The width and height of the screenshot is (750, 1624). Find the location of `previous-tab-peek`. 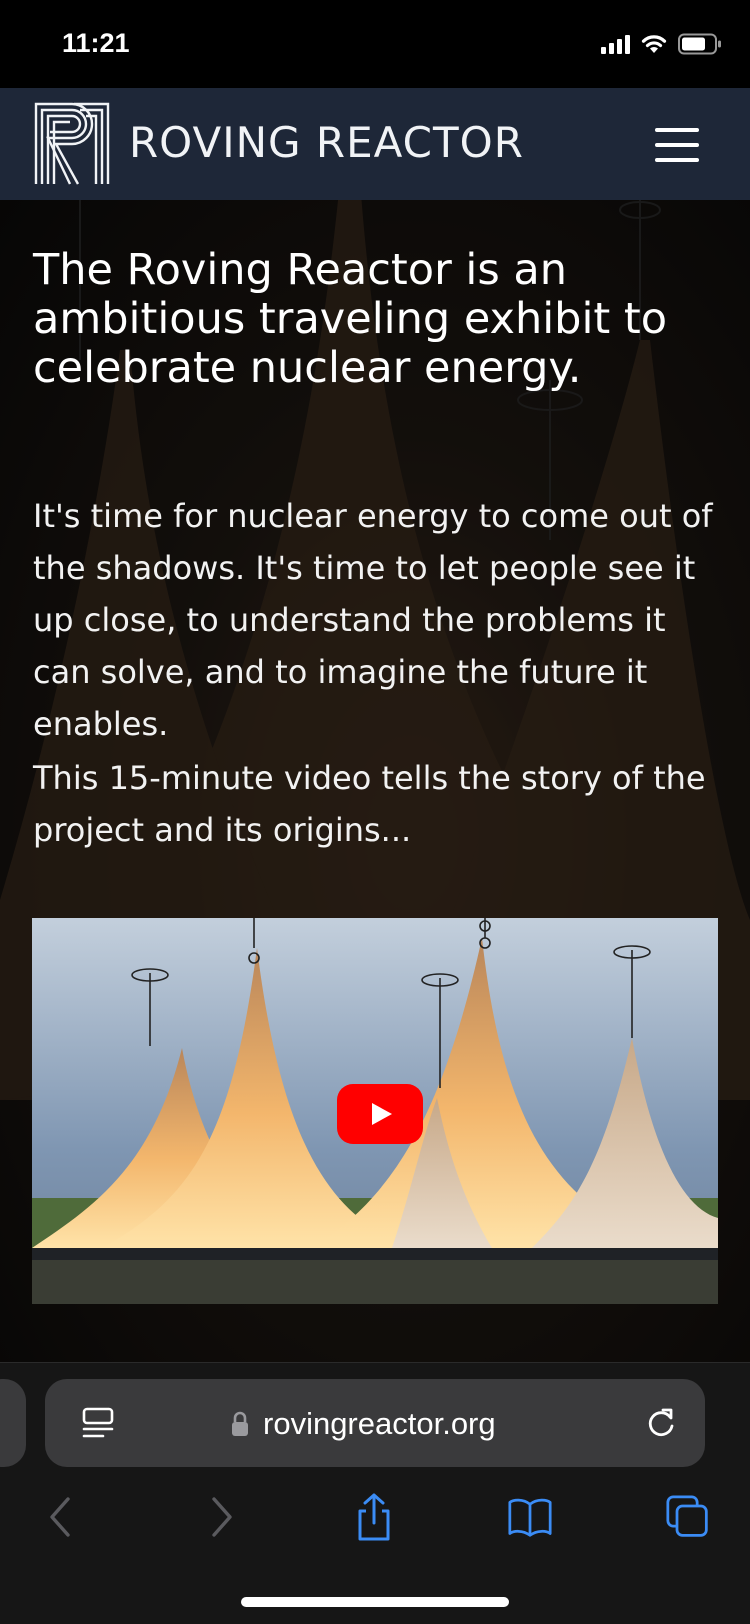

previous-tab-peek is located at coordinates (13, 1423).